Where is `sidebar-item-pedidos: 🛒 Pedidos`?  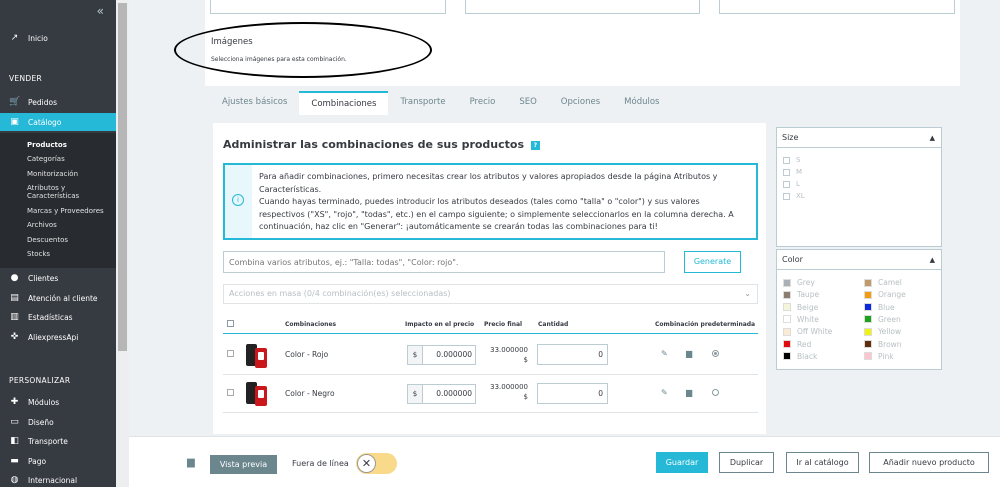 sidebar-item-pedidos: 🛒 Pedidos is located at coordinates (58, 102).